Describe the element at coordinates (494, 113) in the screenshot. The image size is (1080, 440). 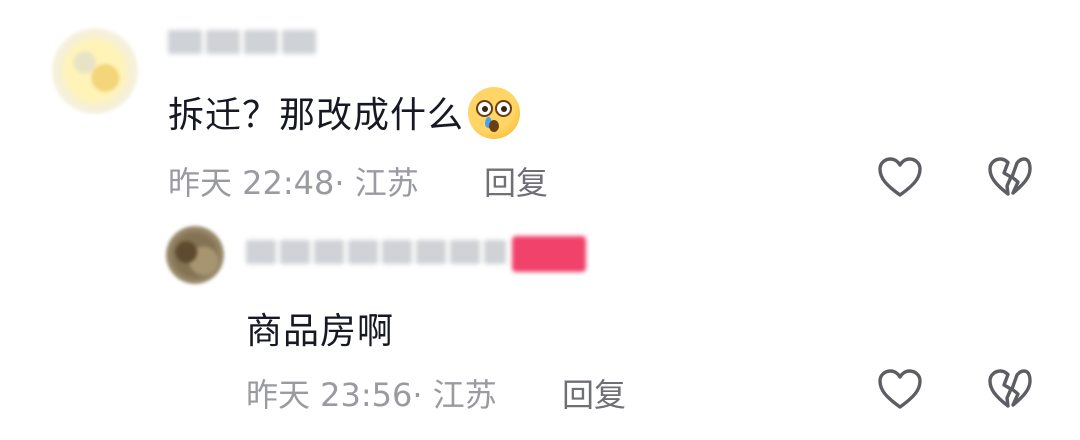
I see `flushed-crying-emoji-icon` at that location.